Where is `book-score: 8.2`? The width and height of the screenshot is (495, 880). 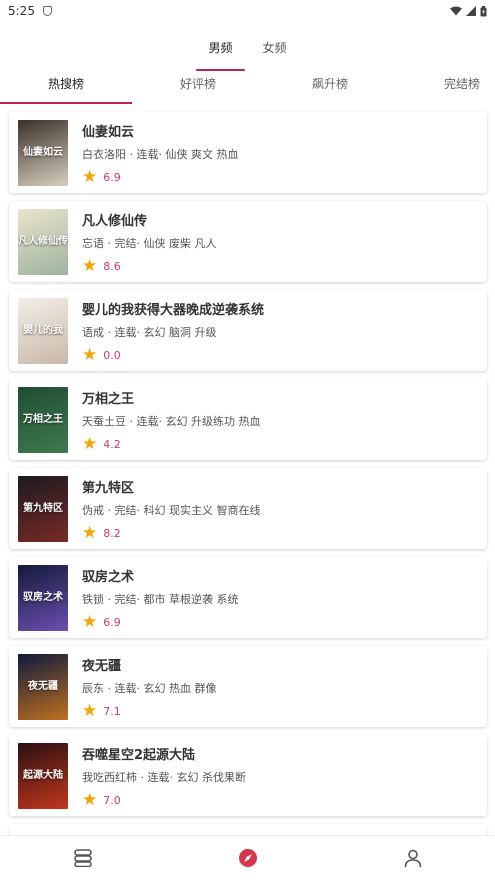 book-score: 8.2 is located at coordinates (112, 533).